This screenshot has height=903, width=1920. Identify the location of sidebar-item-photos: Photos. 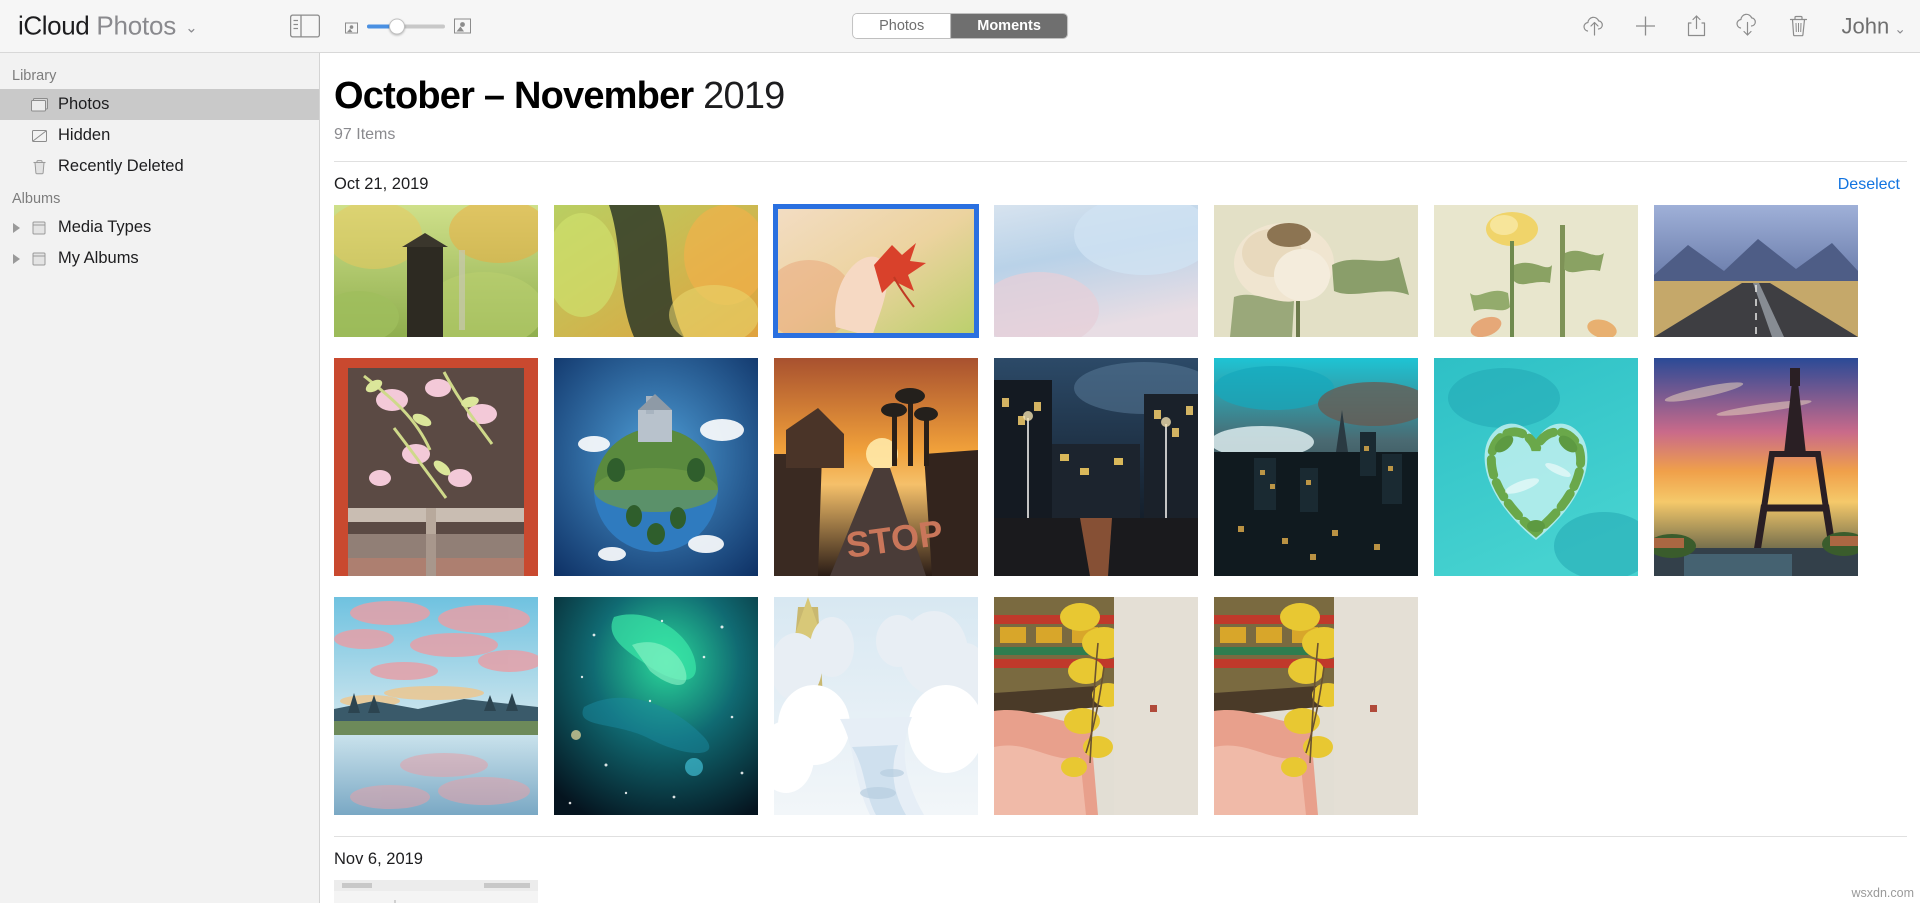
(159, 104).